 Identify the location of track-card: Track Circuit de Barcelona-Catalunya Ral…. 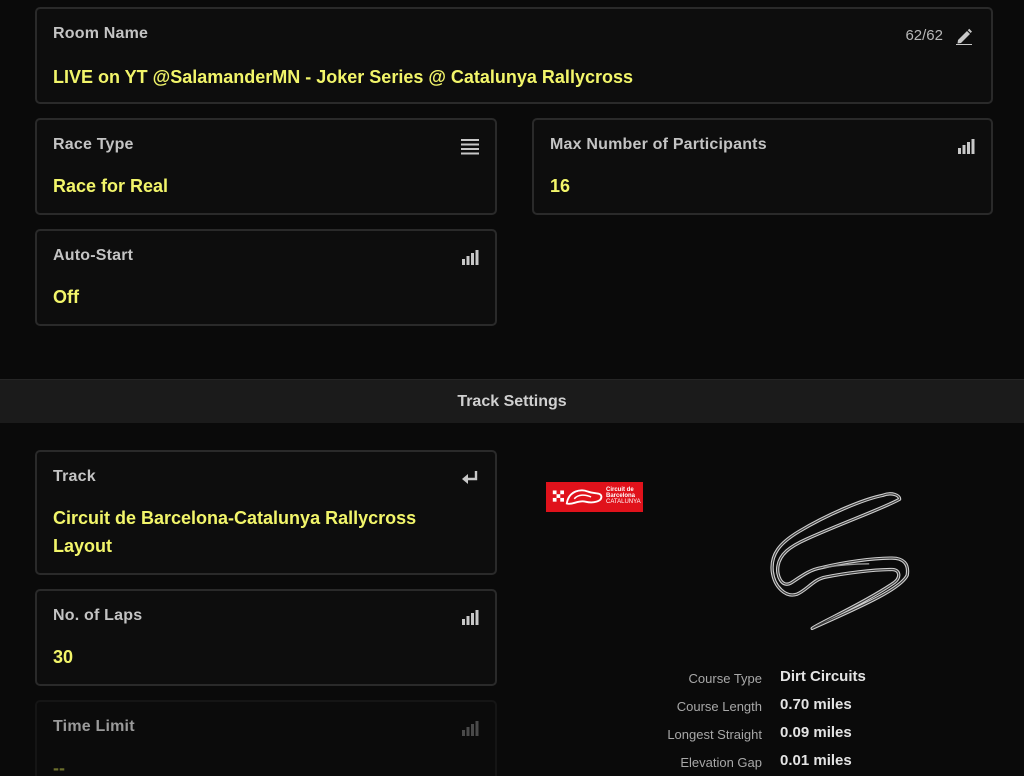
(266, 512).